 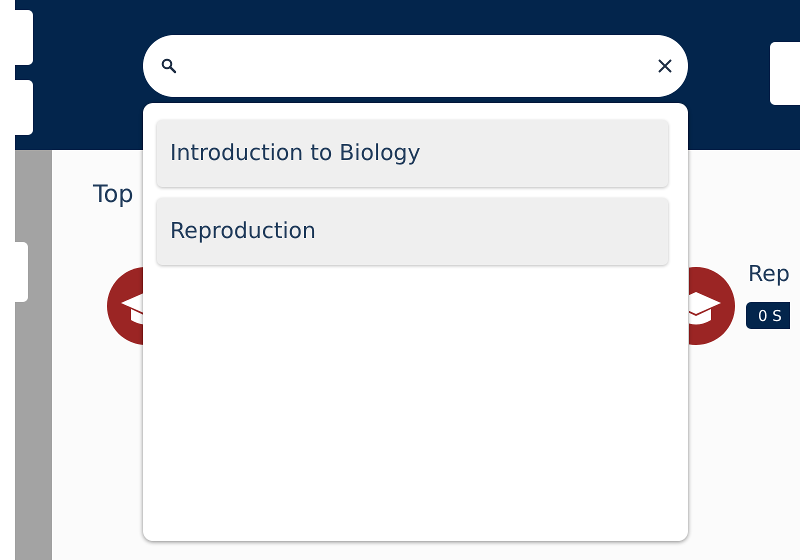 What do you see at coordinates (768, 315) in the screenshot?
I see `count-badge: 0 S` at bounding box center [768, 315].